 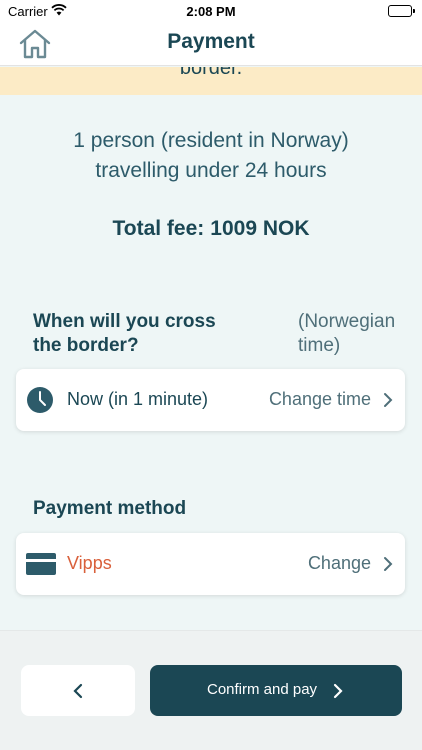 I want to click on payment-method-value: Vipps, so click(x=89, y=563).